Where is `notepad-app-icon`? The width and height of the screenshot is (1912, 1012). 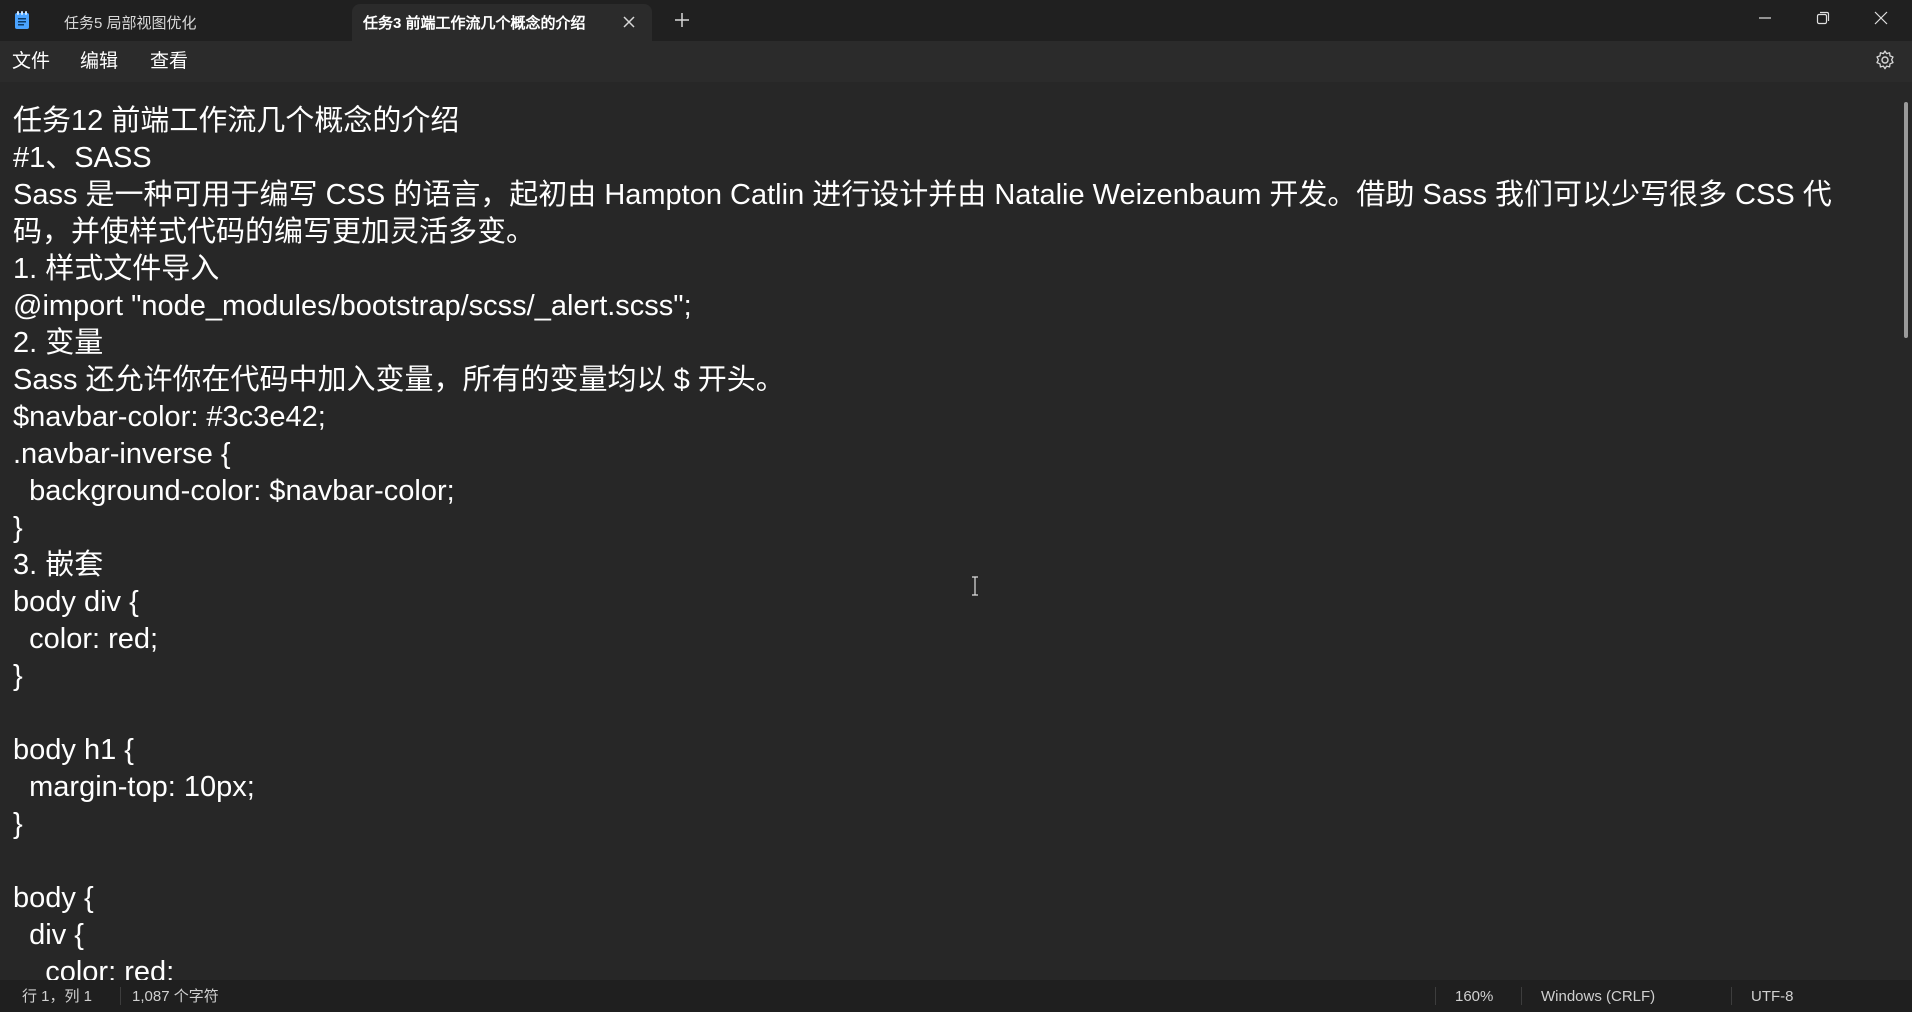
notepad-app-icon is located at coordinates (22, 20).